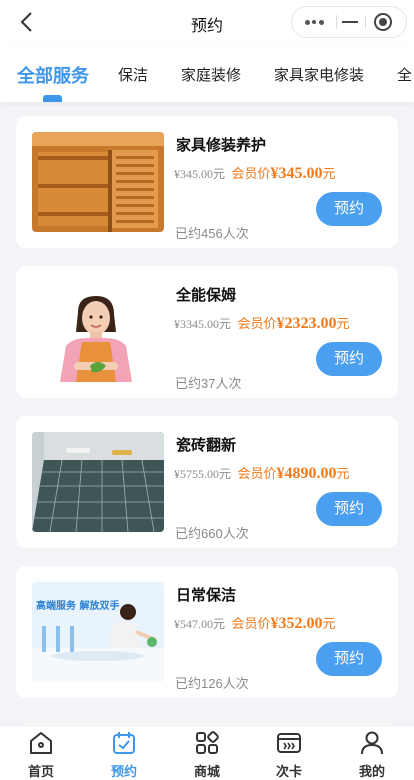 This screenshot has height=780, width=414. I want to click on tabbar-item-booking: 预约, so click(124, 753).